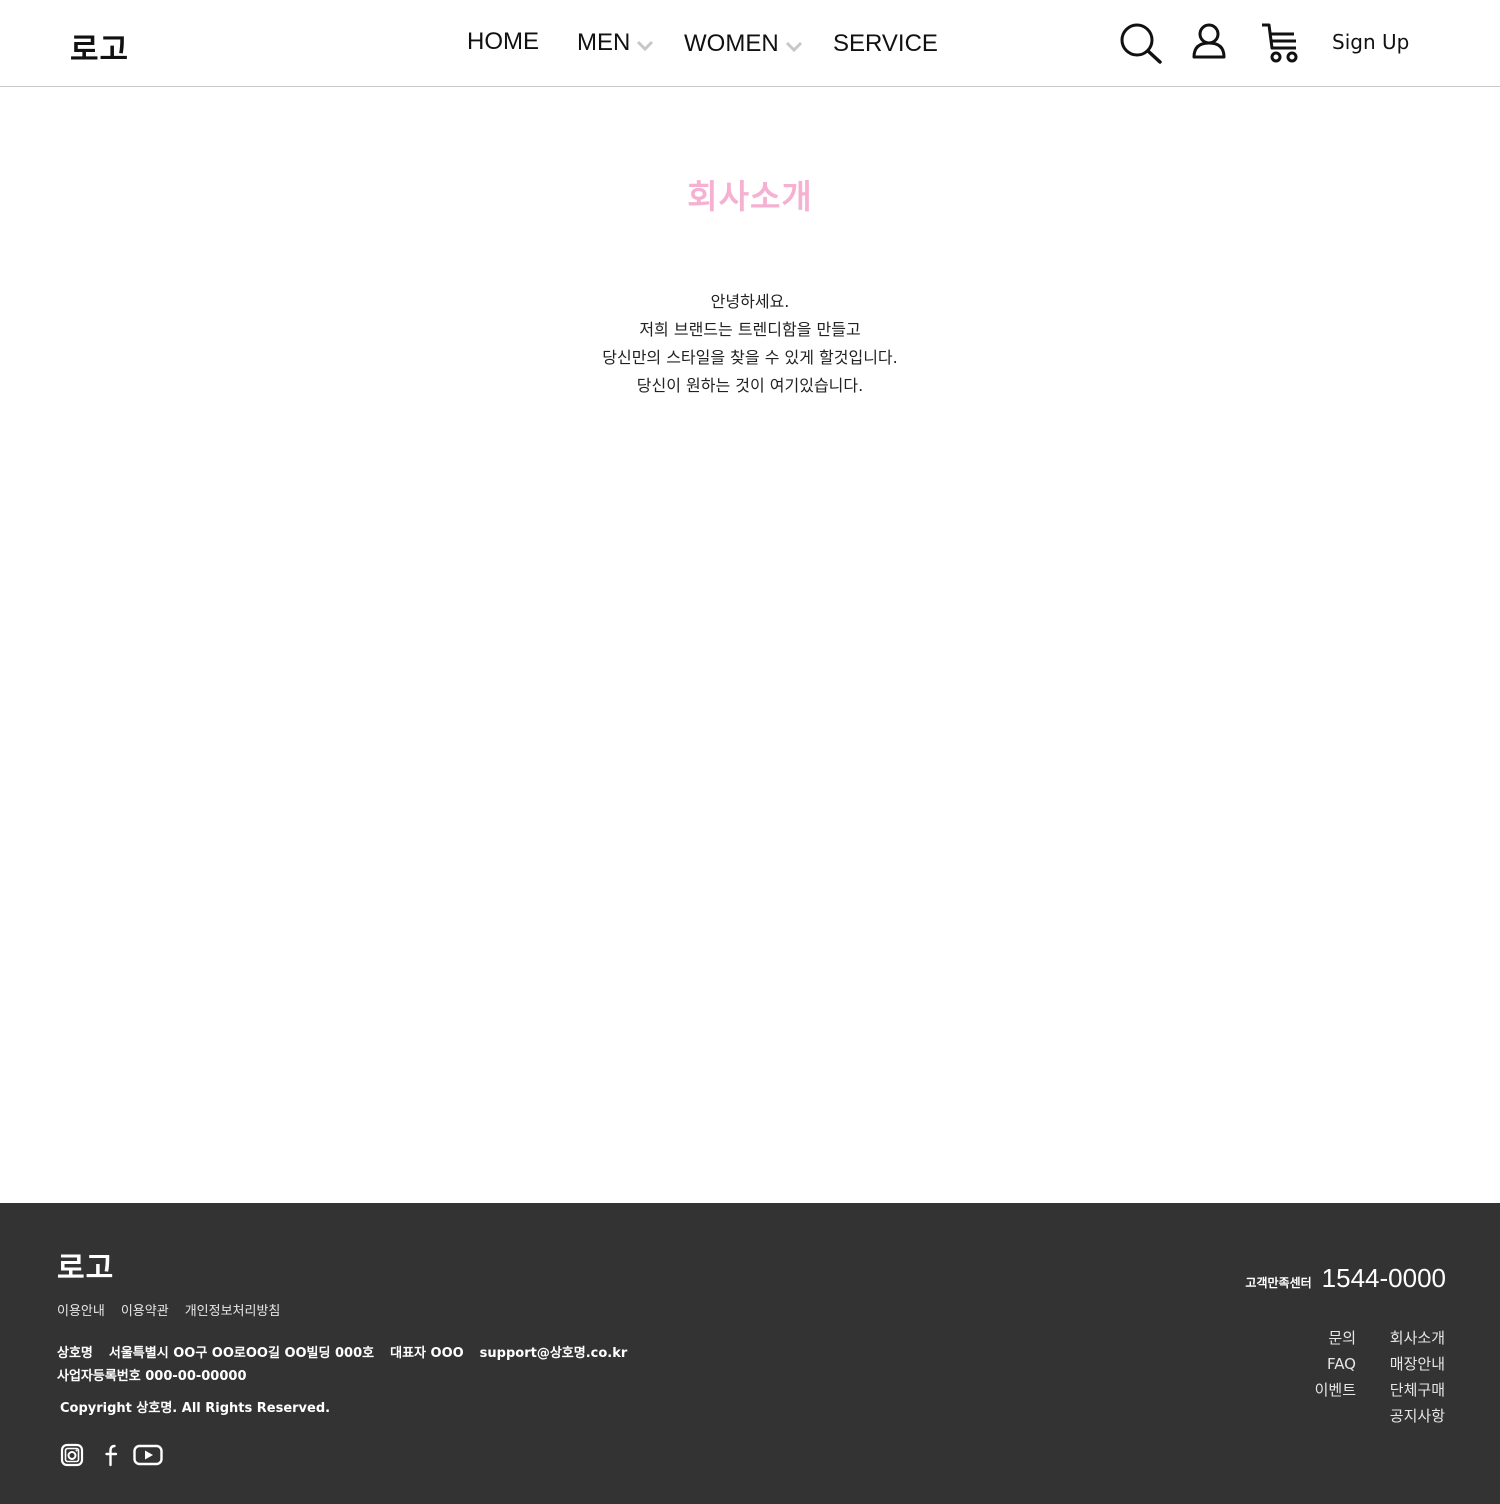  What do you see at coordinates (1417, 1364) in the screenshot?
I see `footer-menu-item: 매장안내` at bounding box center [1417, 1364].